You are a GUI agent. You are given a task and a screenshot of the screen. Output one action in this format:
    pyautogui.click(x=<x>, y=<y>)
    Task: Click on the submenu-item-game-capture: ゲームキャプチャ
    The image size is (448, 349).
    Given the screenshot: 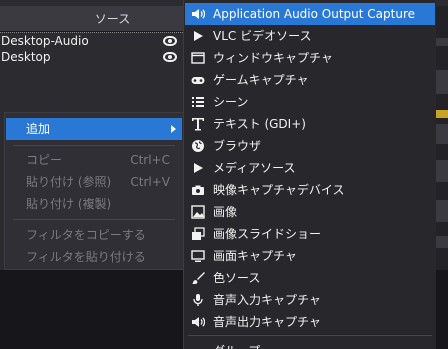 What is the action you would take?
    pyautogui.click(x=310, y=80)
    